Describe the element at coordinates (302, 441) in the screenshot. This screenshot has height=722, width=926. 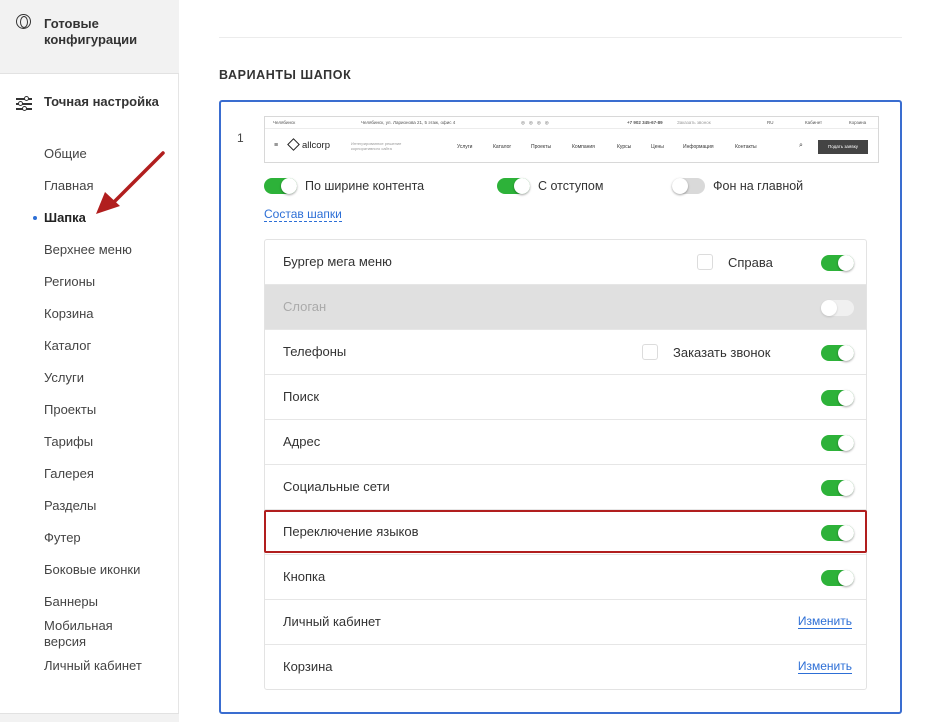
I see `row-label: Адрес` at that location.